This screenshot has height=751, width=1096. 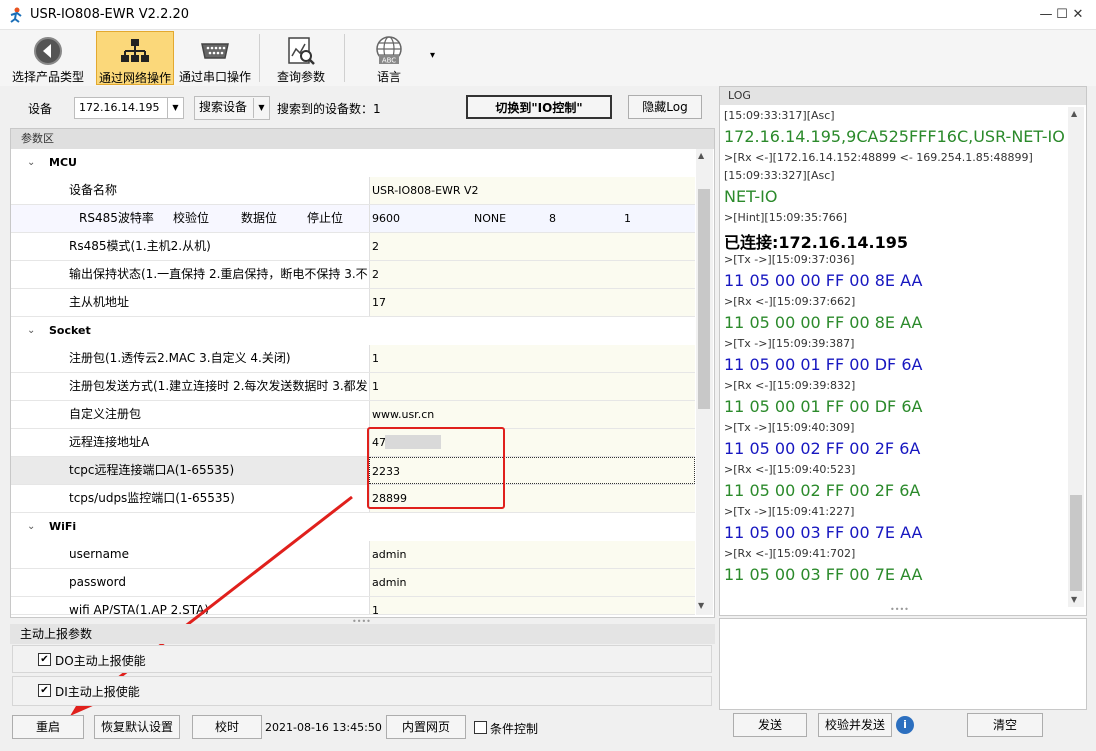 What do you see at coordinates (1076, 543) in the screenshot?
I see `scrollbar-thumb` at bounding box center [1076, 543].